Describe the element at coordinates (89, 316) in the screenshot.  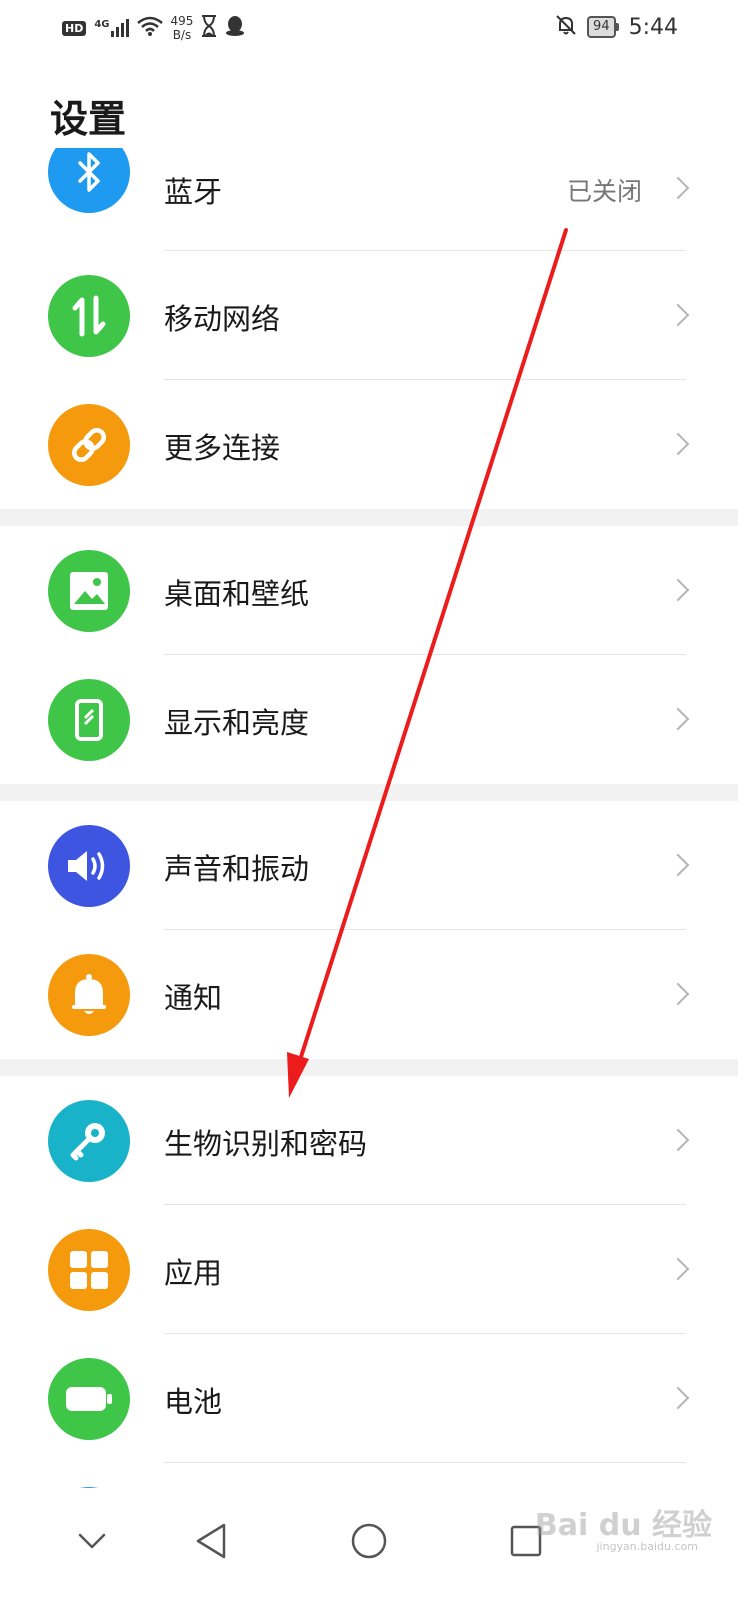
I see `arrows-updown-icon` at that location.